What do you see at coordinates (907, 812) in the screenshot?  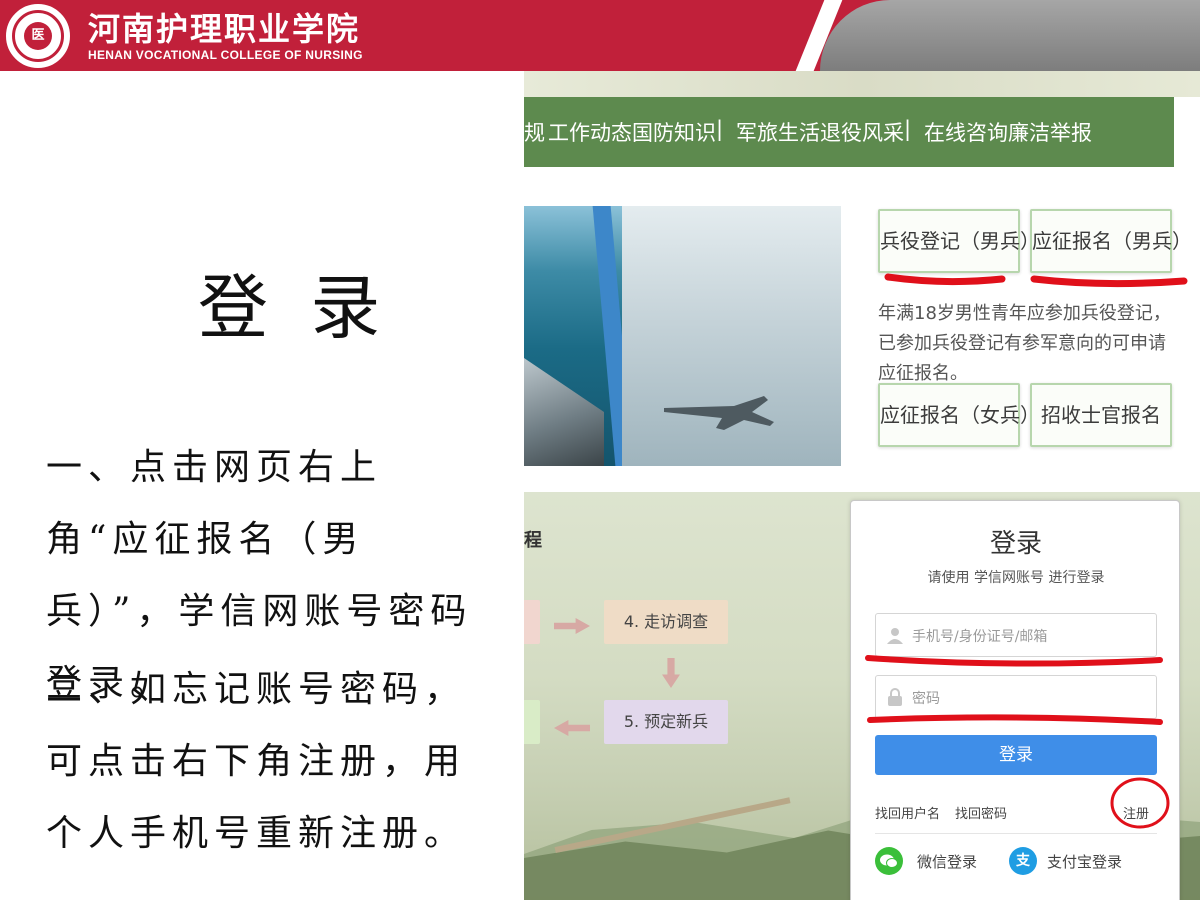 I see `find-username-link: 找回用户名` at bounding box center [907, 812].